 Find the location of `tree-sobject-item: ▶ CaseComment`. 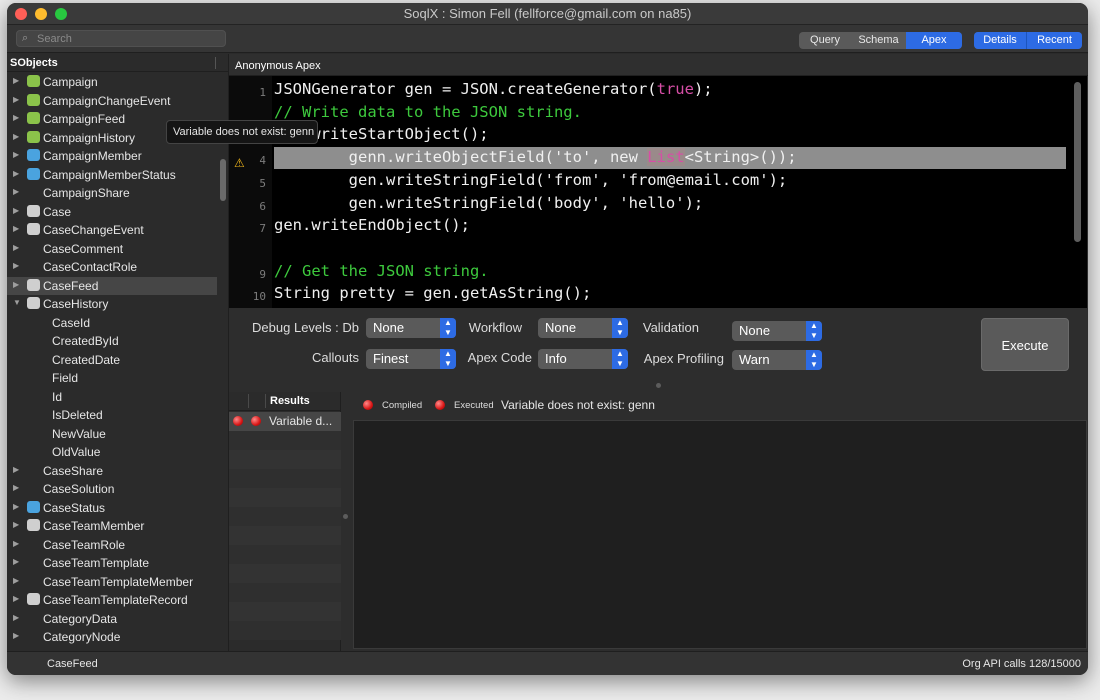

tree-sobject-item: ▶ CaseComment is located at coordinates (112, 249).